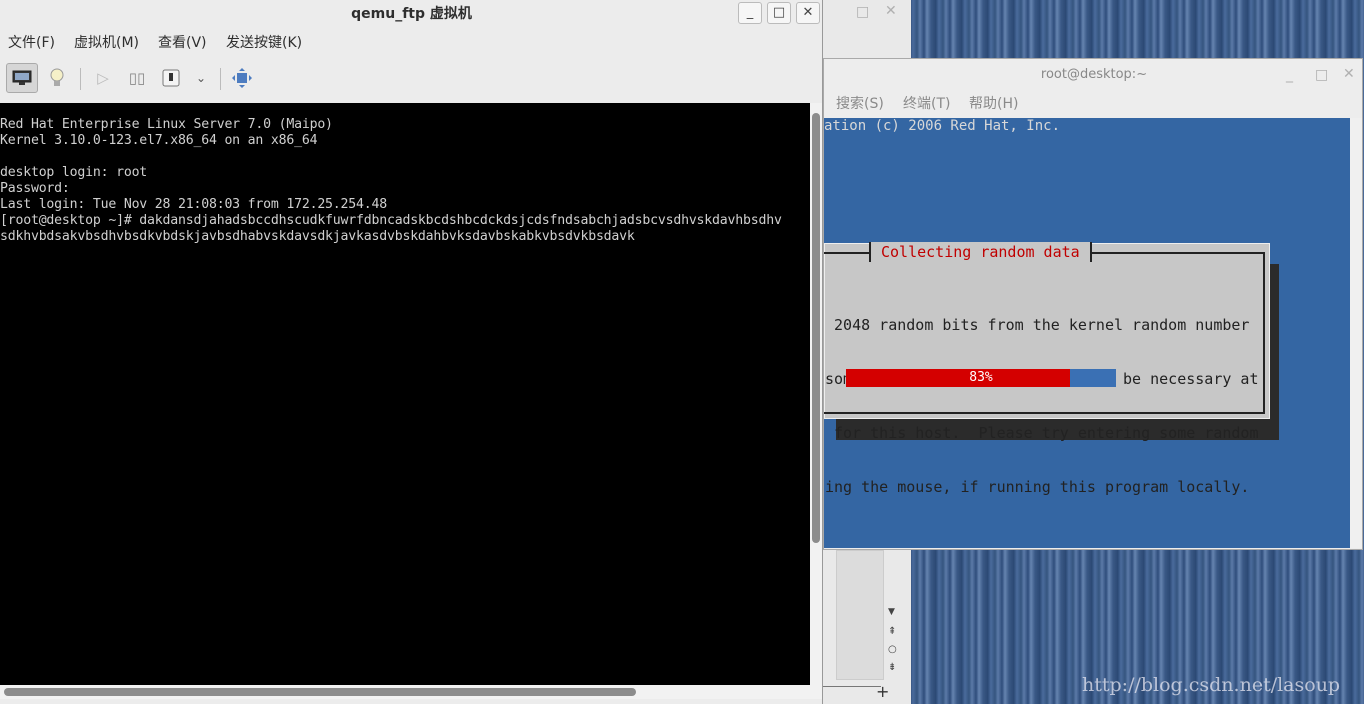 Image resolution: width=1364 pixels, height=704 pixels. Describe the element at coordinates (201, 78) in the screenshot. I see `chevron-down-icon: ⌄` at that location.